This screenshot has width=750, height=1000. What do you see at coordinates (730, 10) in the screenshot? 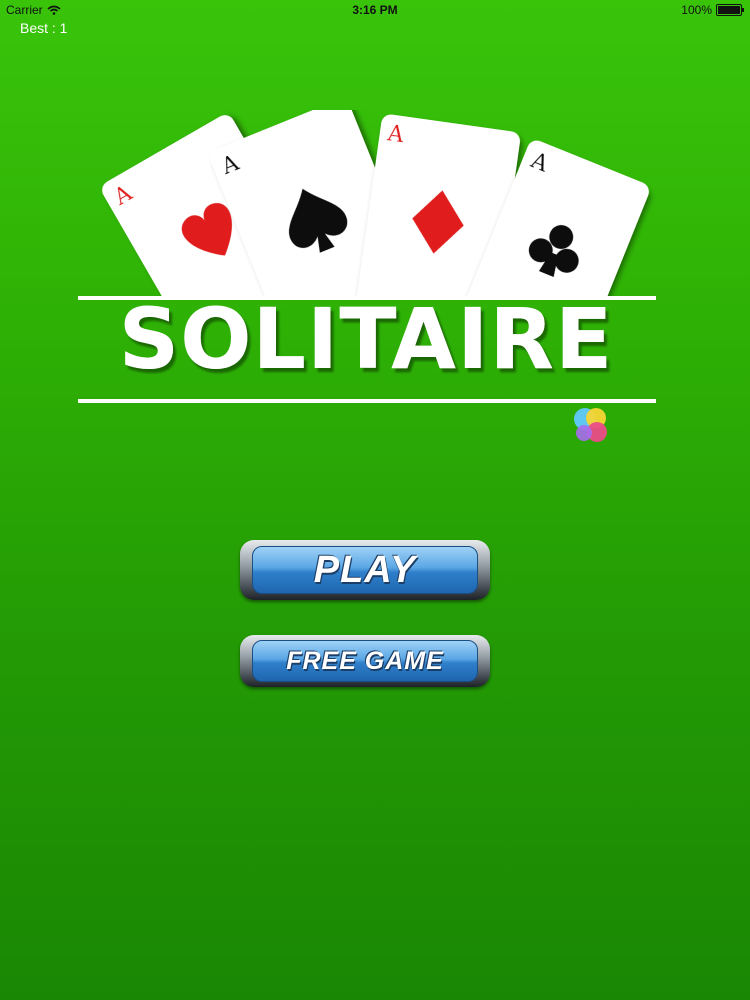
I see `battery-icon` at bounding box center [730, 10].